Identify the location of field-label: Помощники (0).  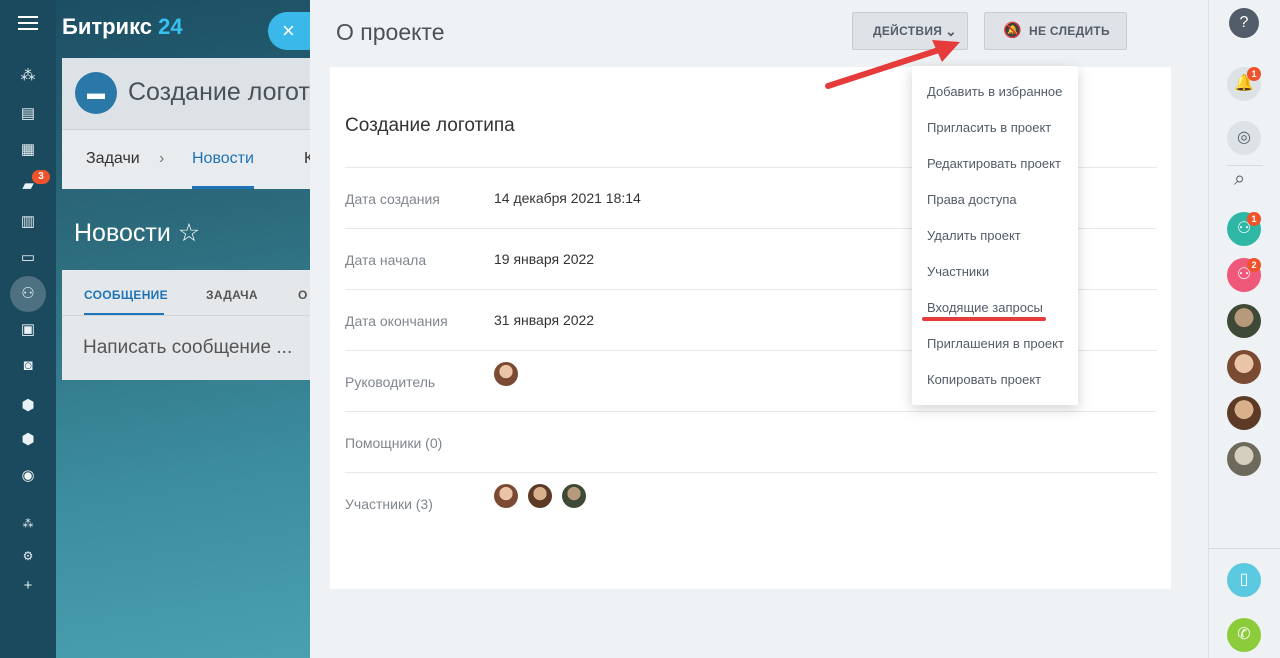
(394, 443).